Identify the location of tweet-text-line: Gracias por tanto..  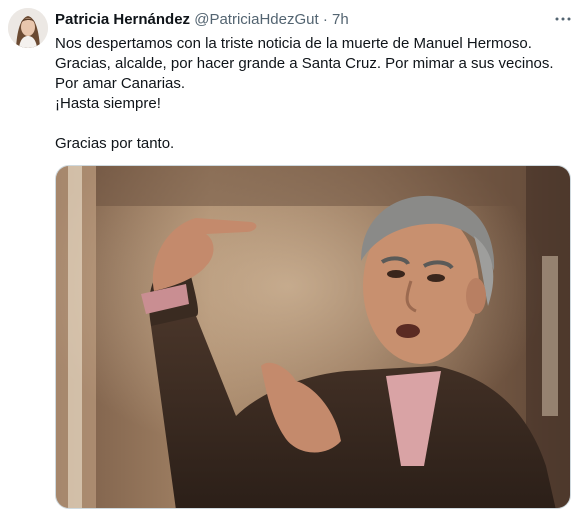
(115, 143).